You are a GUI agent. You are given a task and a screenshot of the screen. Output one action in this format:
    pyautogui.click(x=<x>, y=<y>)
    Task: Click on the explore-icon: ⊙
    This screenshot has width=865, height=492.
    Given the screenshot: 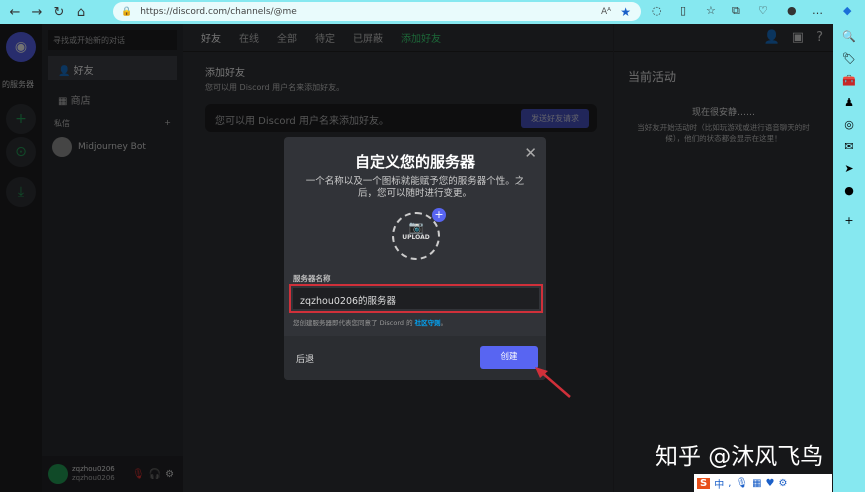 What is the action you would take?
    pyautogui.click(x=21, y=152)
    